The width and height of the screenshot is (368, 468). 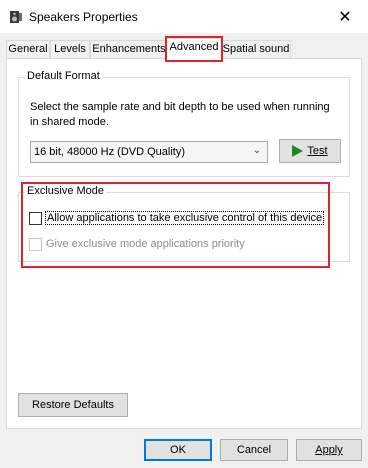 I want to click on tab-levels: Levels, so click(x=70, y=49).